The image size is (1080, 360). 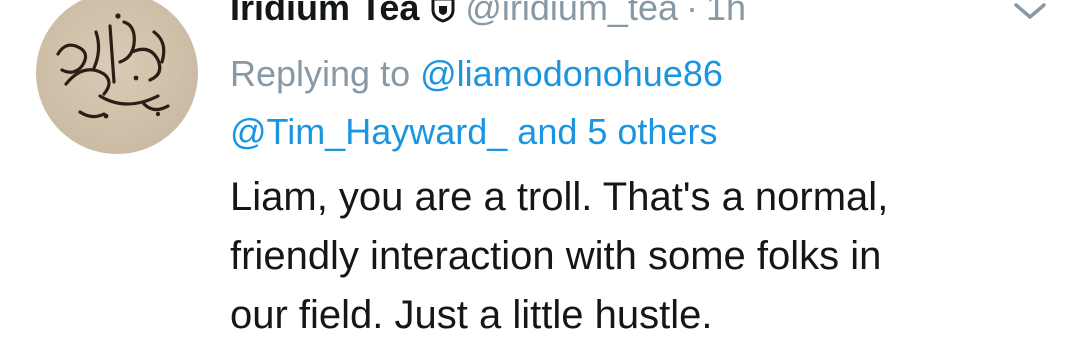 What do you see at coordinates (571, 15) in the screenshot?
I see `author-handle: @iridium_tea` at bounding box center [571, 15].